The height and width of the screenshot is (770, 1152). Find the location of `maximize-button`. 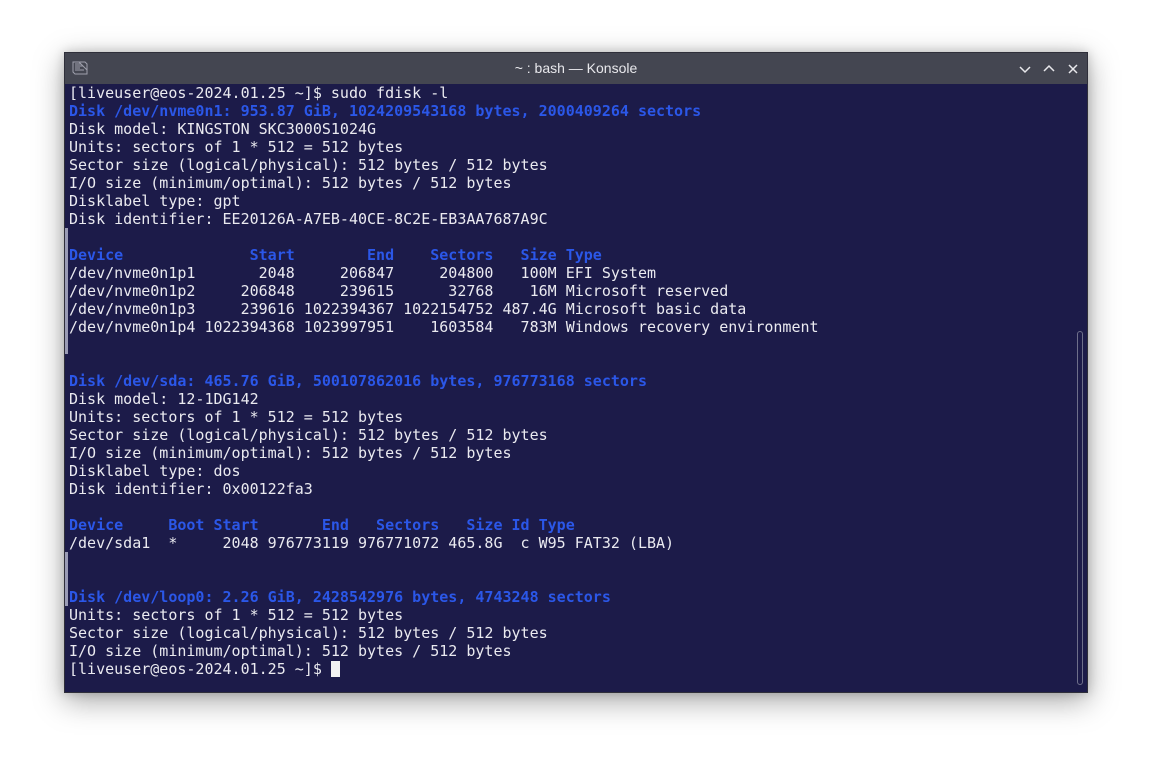

maximize-button is located at coordinates (1049, 69).